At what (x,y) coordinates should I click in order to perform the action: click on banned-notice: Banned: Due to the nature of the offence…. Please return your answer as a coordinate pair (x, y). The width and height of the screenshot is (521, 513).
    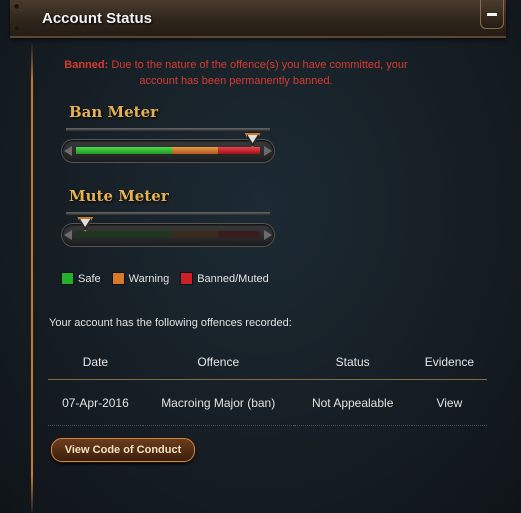
    Looking at the image, I should click on (236, 73).